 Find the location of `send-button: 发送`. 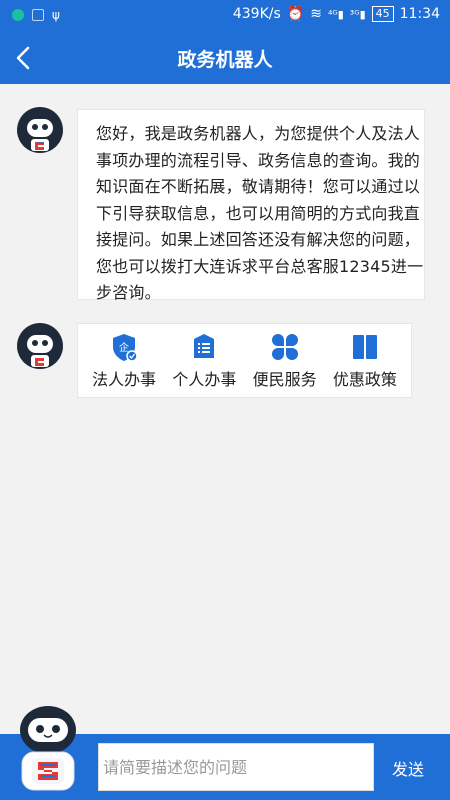

send-button: 发送 is located at coordinates (408, 768).